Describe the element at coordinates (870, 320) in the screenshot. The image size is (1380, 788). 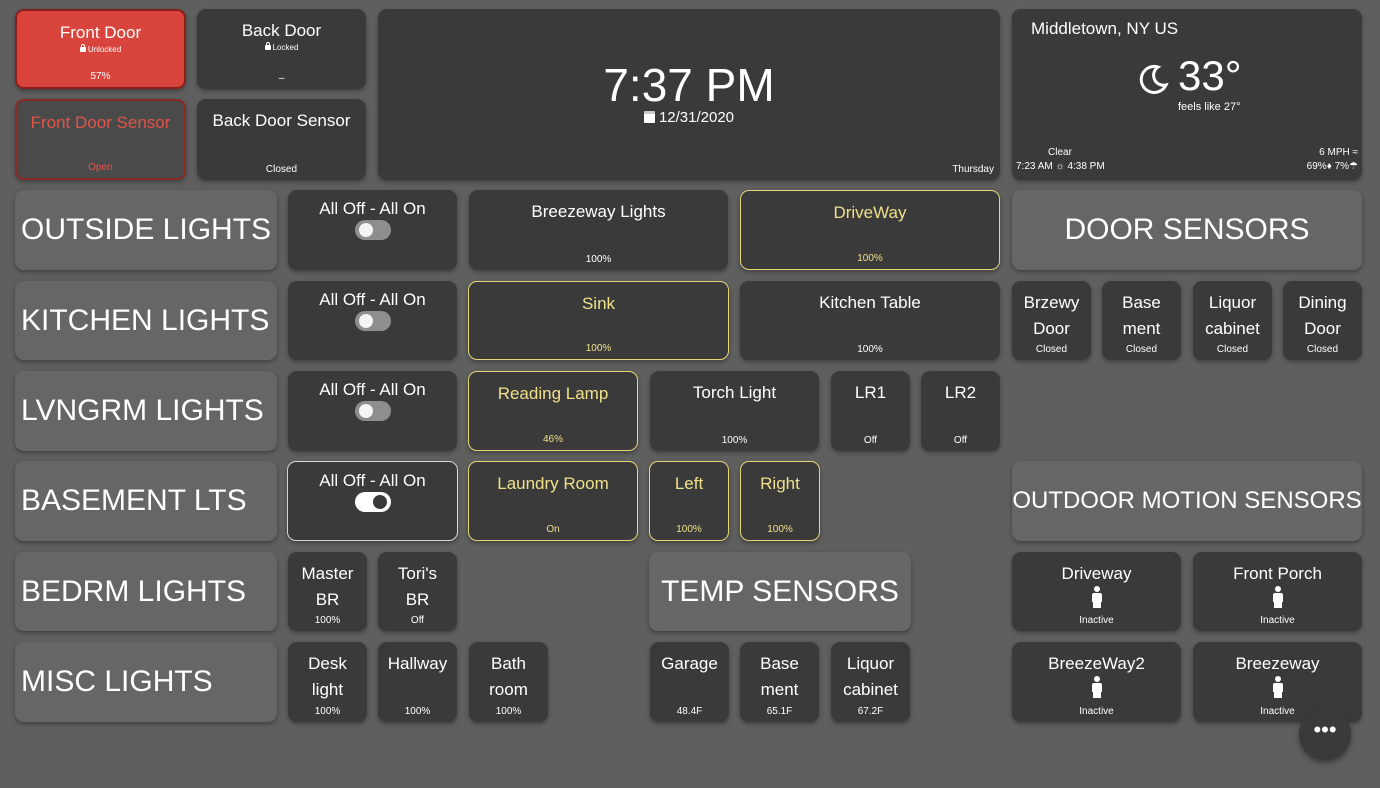
I see `kitchen-table-light-tile: Kitchen Table 100%` at that location.